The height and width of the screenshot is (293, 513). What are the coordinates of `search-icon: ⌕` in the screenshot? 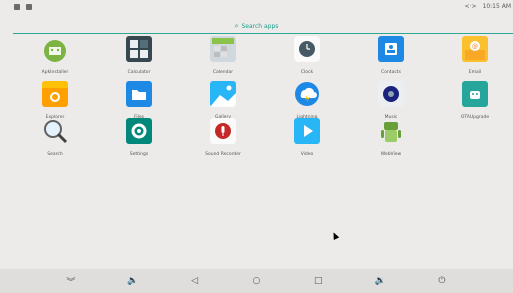 It's located at (236, 25).